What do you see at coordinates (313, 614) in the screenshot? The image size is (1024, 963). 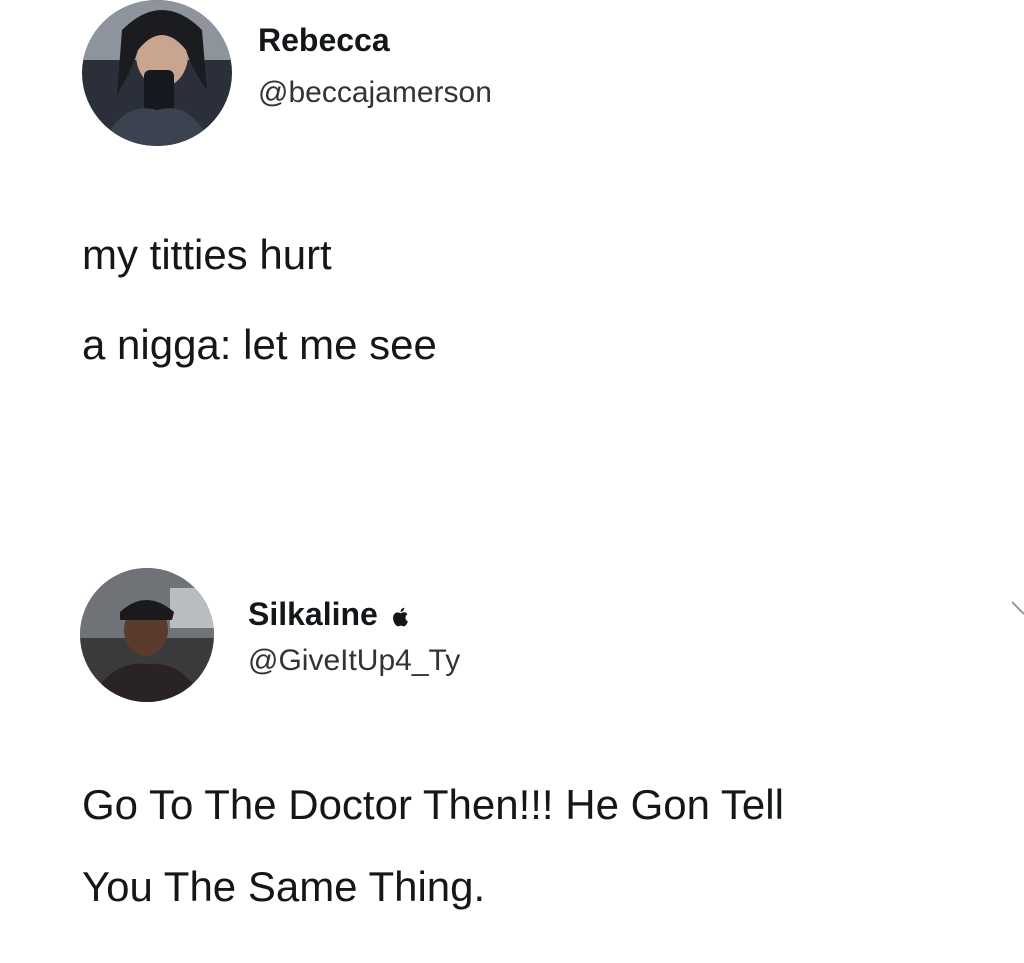 I see `display-name: Silkaline` at bounding box center [313, 614].